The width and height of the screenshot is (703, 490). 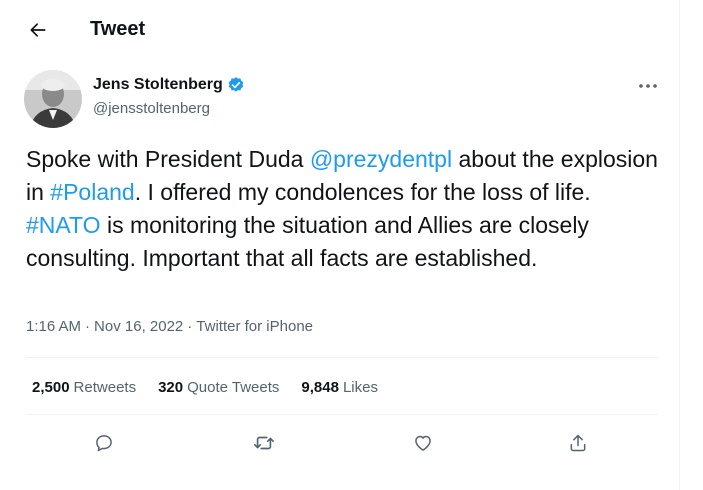 I want to click on avatar, so click(x=53, y=99).